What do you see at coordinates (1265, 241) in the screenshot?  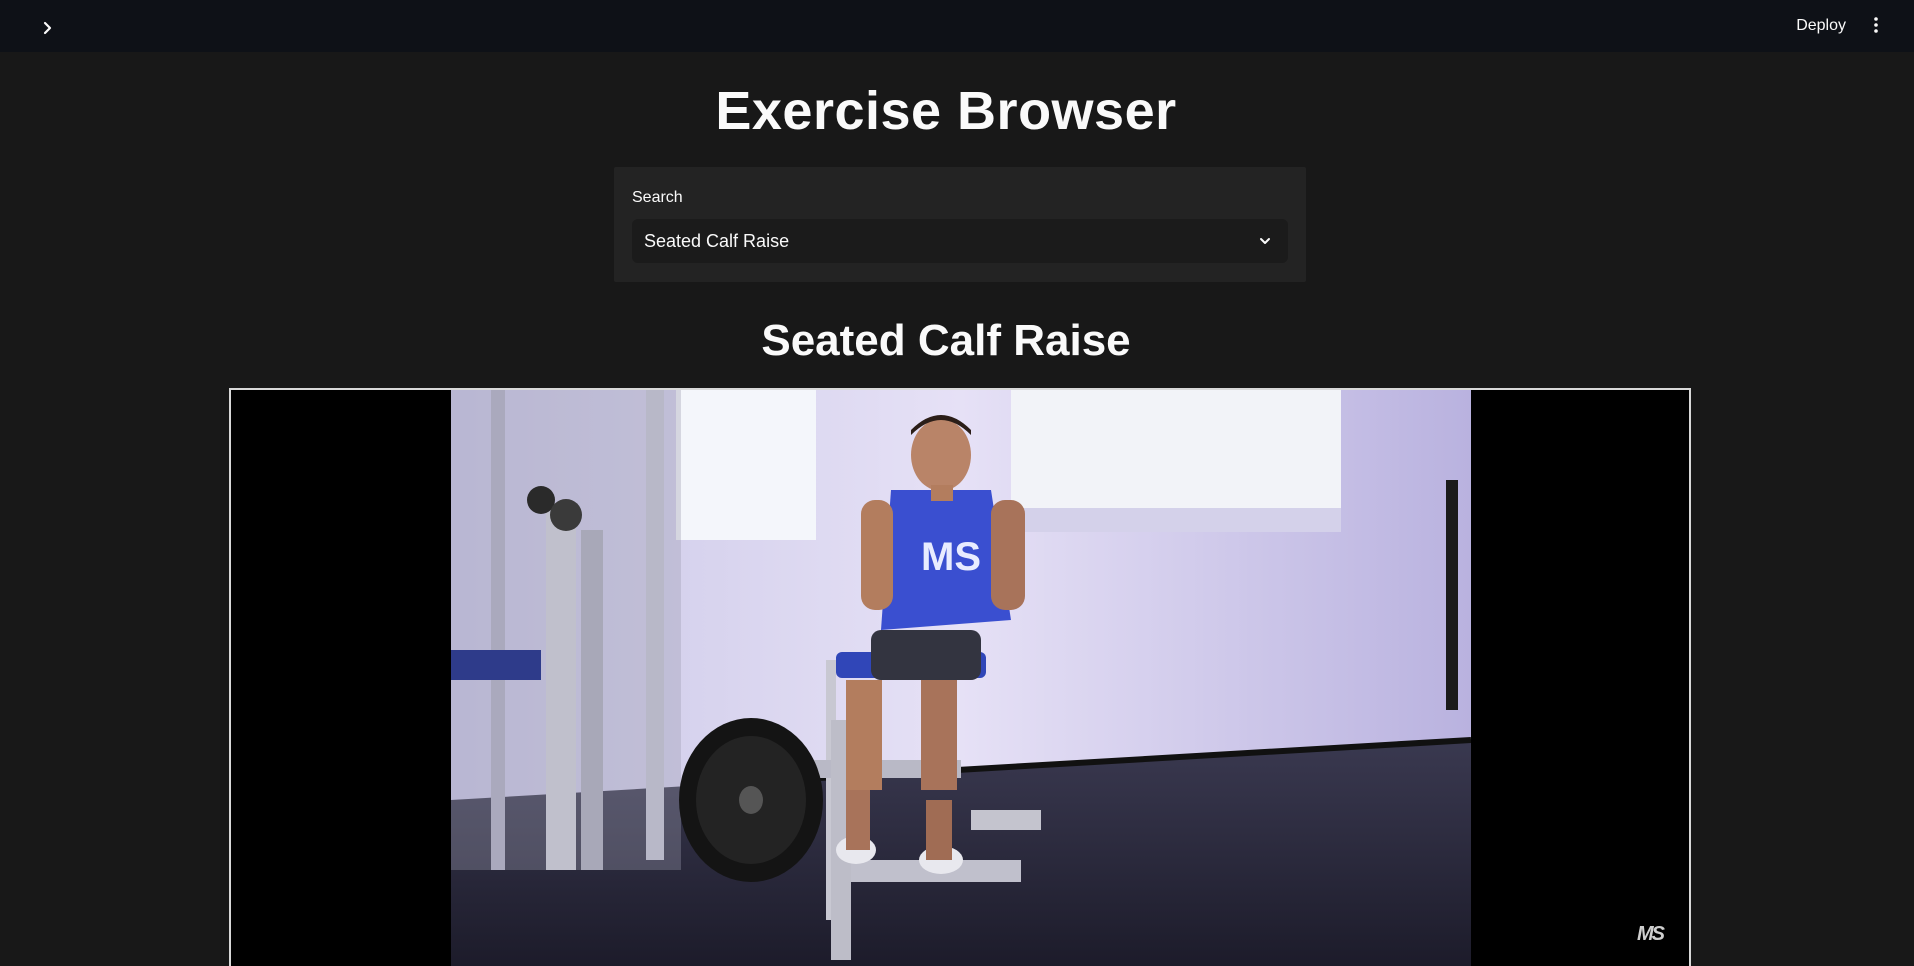 I see `chevron-down-icon` at bounding box center [1265, 241].